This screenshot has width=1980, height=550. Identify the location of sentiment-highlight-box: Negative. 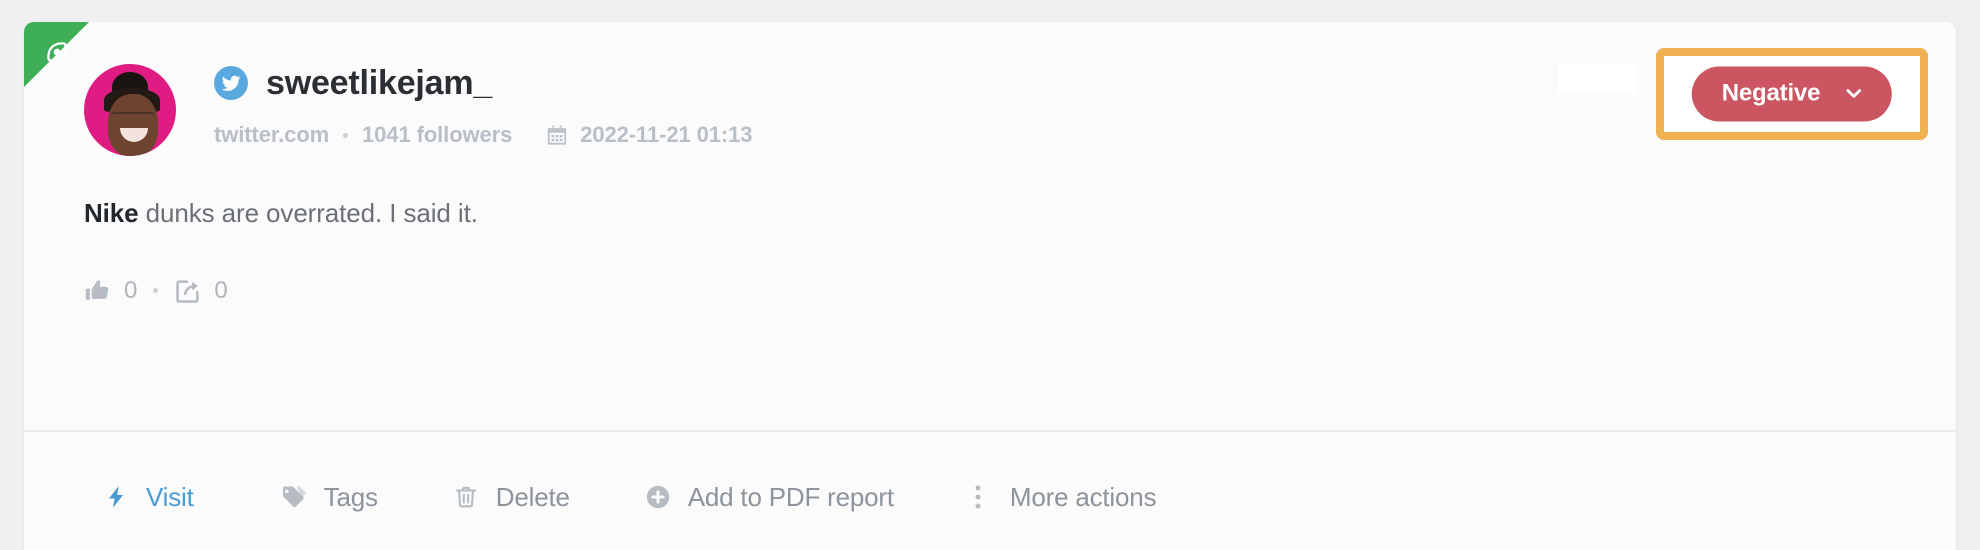
(1792, 94).